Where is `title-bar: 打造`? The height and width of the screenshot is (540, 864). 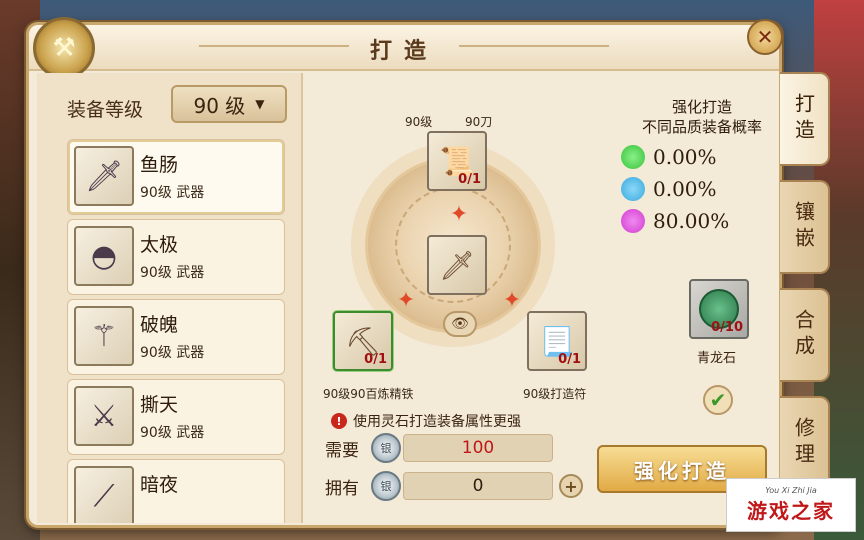
title-bar: 打造 is located at coordinates (404, 48).